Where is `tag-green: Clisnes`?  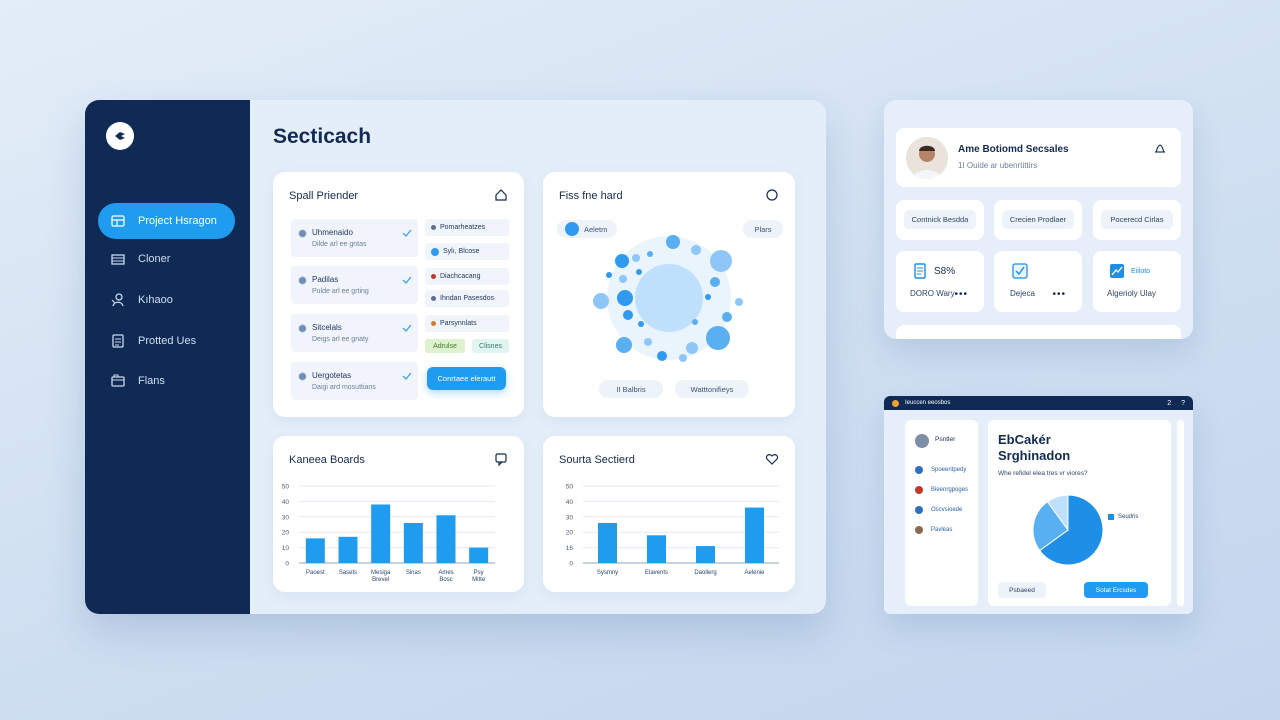 tag-green: Clisnes is located at coordinates (490, 346).